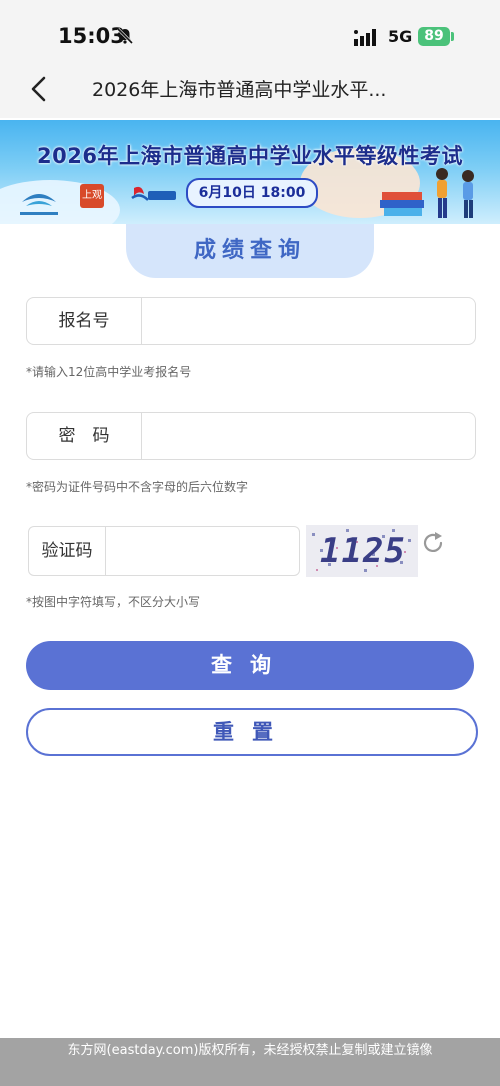  Describe the element at coordinates (109, 372) in the screenshot. I see `registration-hint: *请输入12位高中学业考报名号` at that location.